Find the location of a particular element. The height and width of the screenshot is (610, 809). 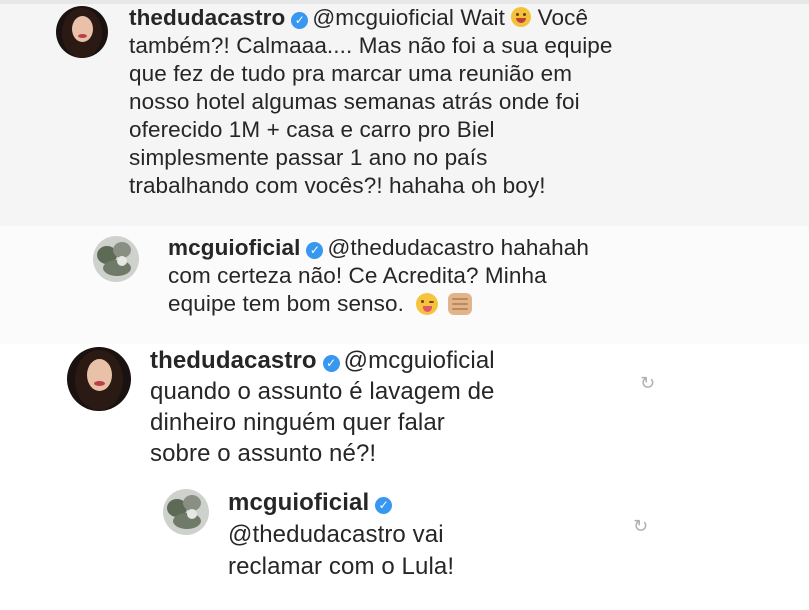

fist-bump-emoji is located at coordinates (459, 304).